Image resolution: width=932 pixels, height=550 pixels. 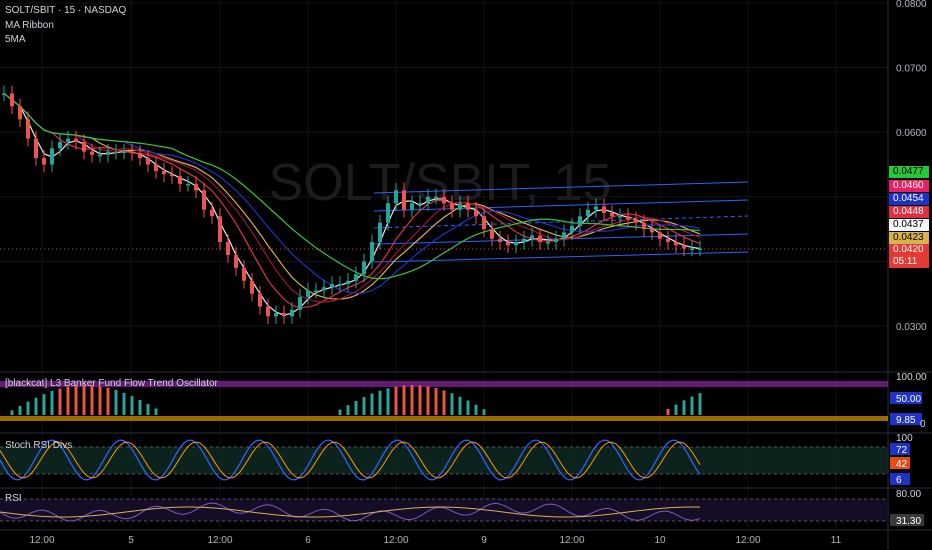 What do you see at coordinates (911, 69) in the screenshot?
I see `price-tick-label: 0.0700` at bounding box center [911, 69].